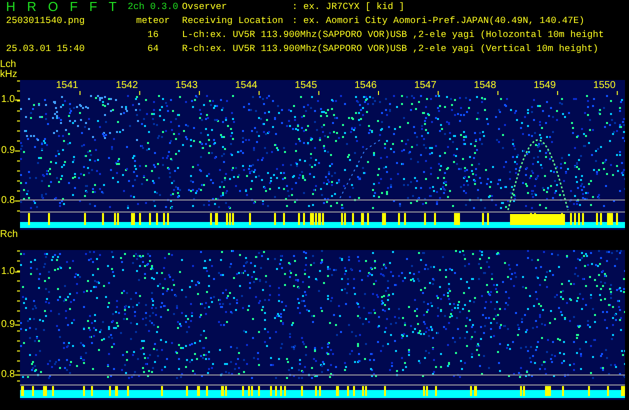 The width and height of the screenshot is (629, 410). What do you see at coordinates (62, 7) in the screenshot?
I see `app-title: H R O F F T` at bounding box center [62, 7].